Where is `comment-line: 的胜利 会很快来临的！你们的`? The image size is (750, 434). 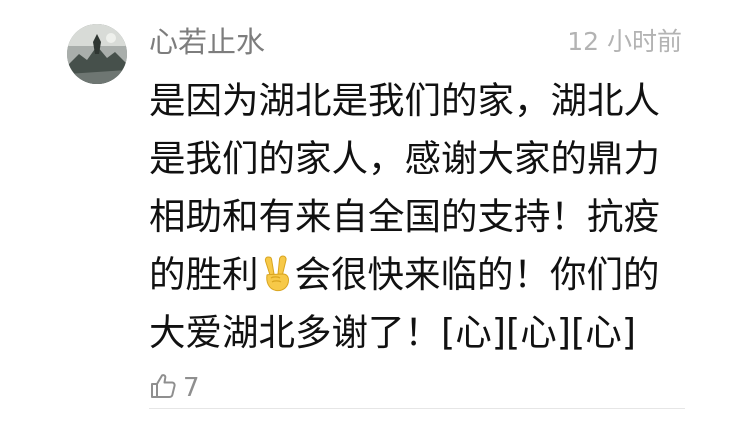
comment-line: 的胜利 会很快来临的！你们的 is located at coordinates (429, 275).